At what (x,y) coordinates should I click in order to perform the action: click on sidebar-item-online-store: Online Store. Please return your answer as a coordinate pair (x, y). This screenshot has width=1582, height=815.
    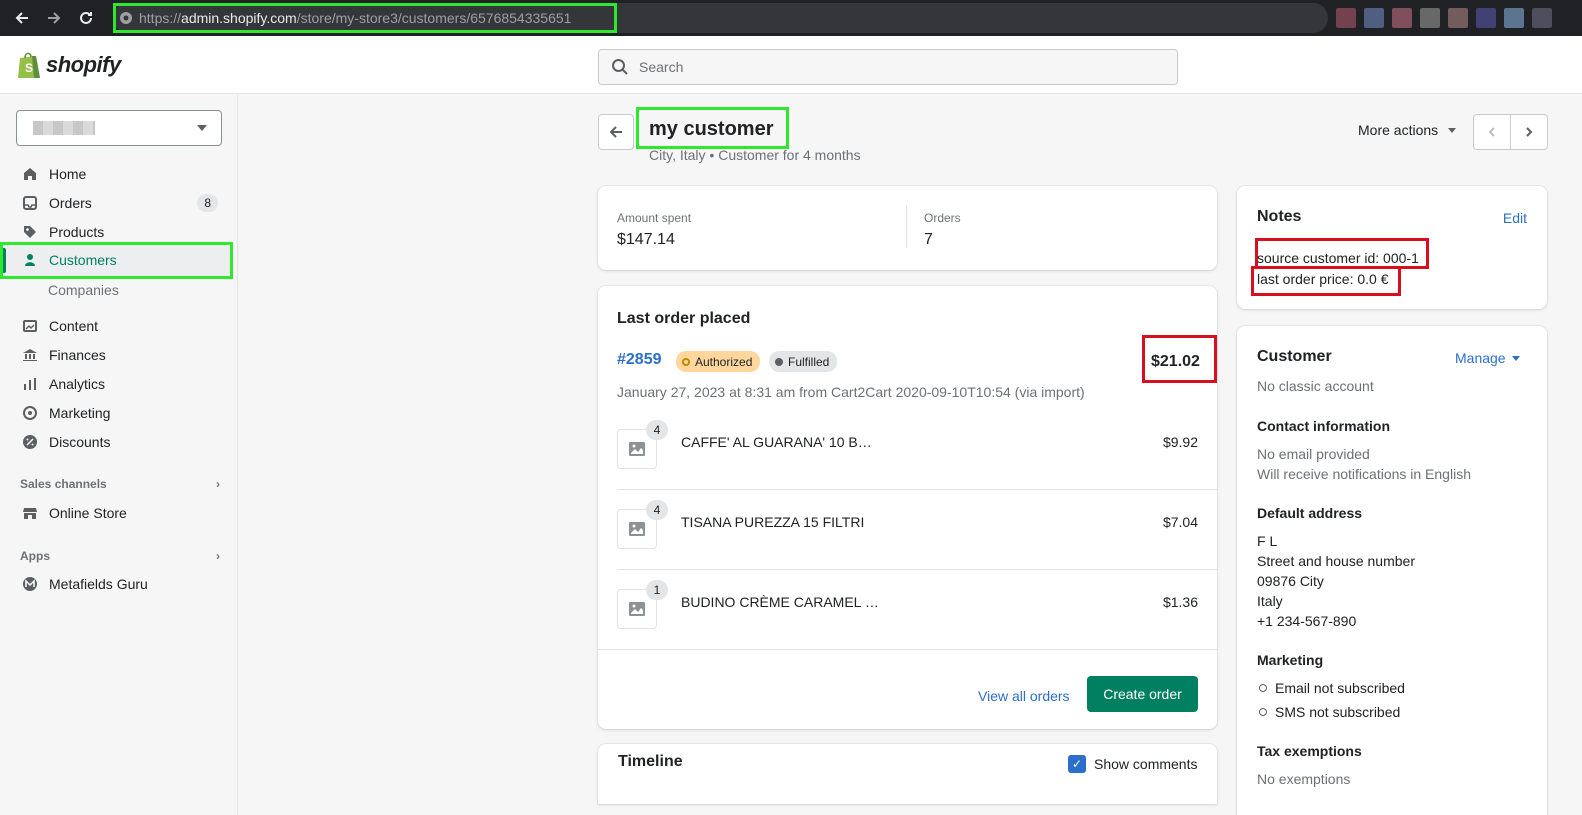
    Looking at the image, I should click on (119, 513).